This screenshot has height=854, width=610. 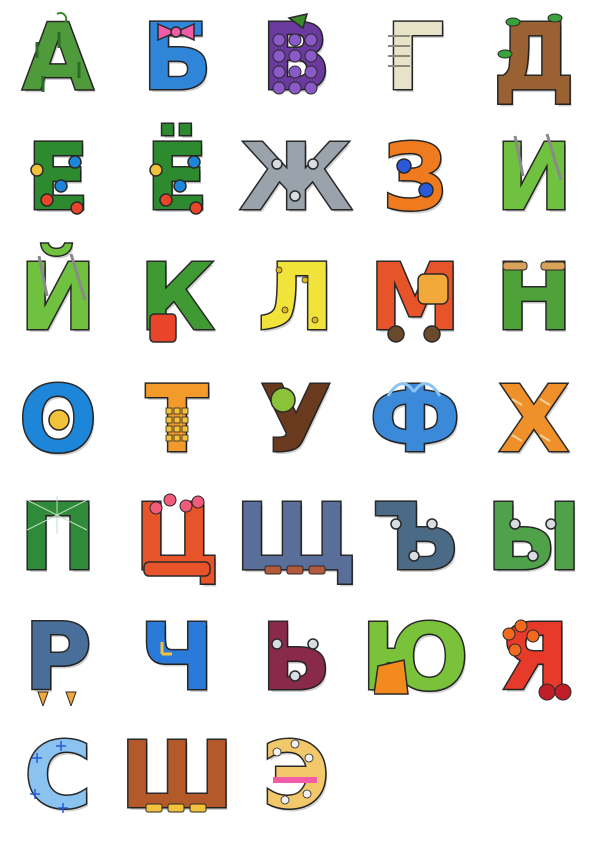 I want to click on alphabet-letter-tile: Н, so click(x=534, y=298).